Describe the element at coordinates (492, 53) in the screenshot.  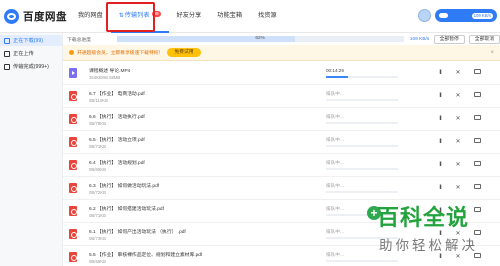
I see `close-icon: ×` at that location.